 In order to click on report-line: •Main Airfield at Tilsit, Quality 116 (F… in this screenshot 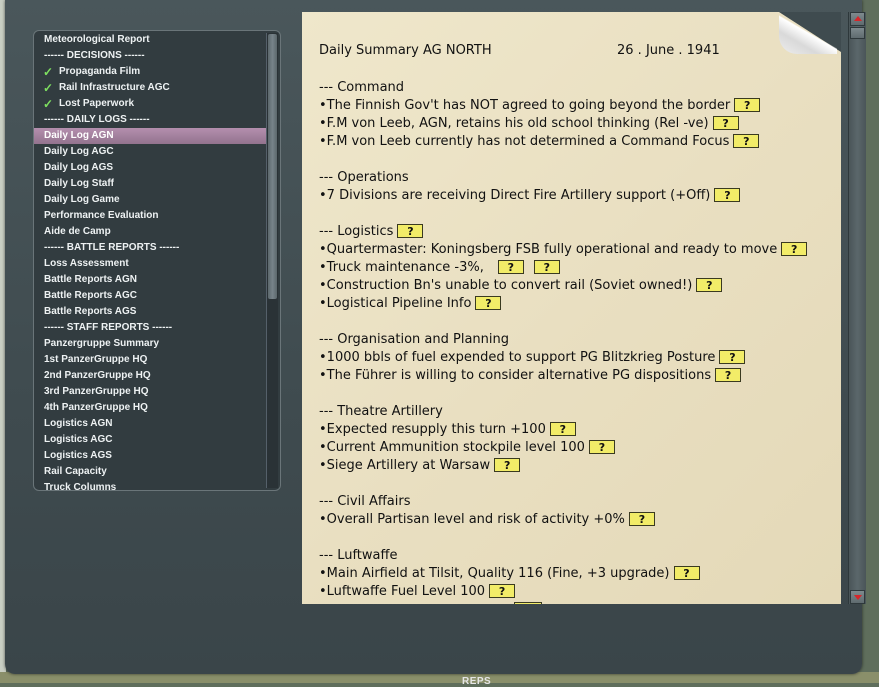, I will do `click(574, 574)`.